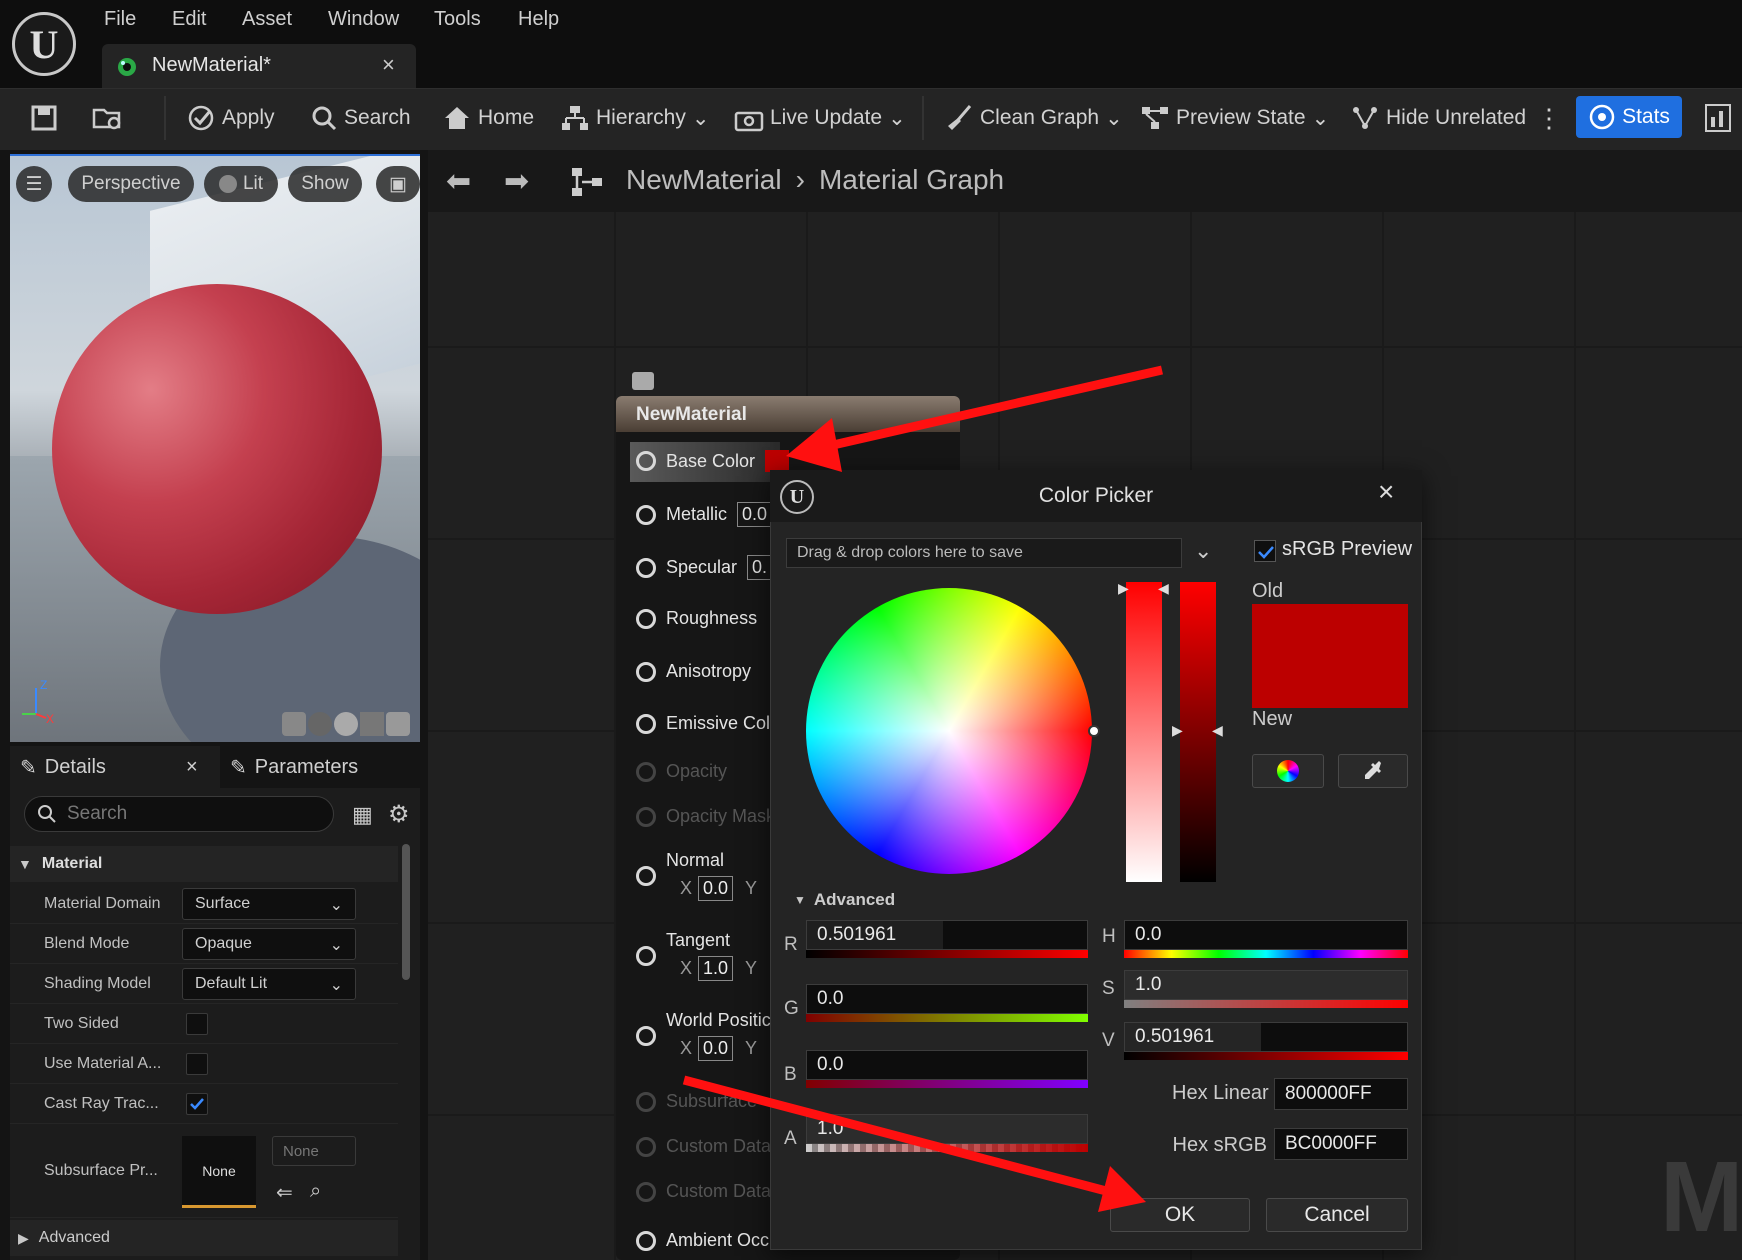 This screenshot has height=1260, width=1742. What do you see at coordinates (716, 968) in the screenshot?
I see `tangent-x-input: 1.0` at bounding box center [716, 968].